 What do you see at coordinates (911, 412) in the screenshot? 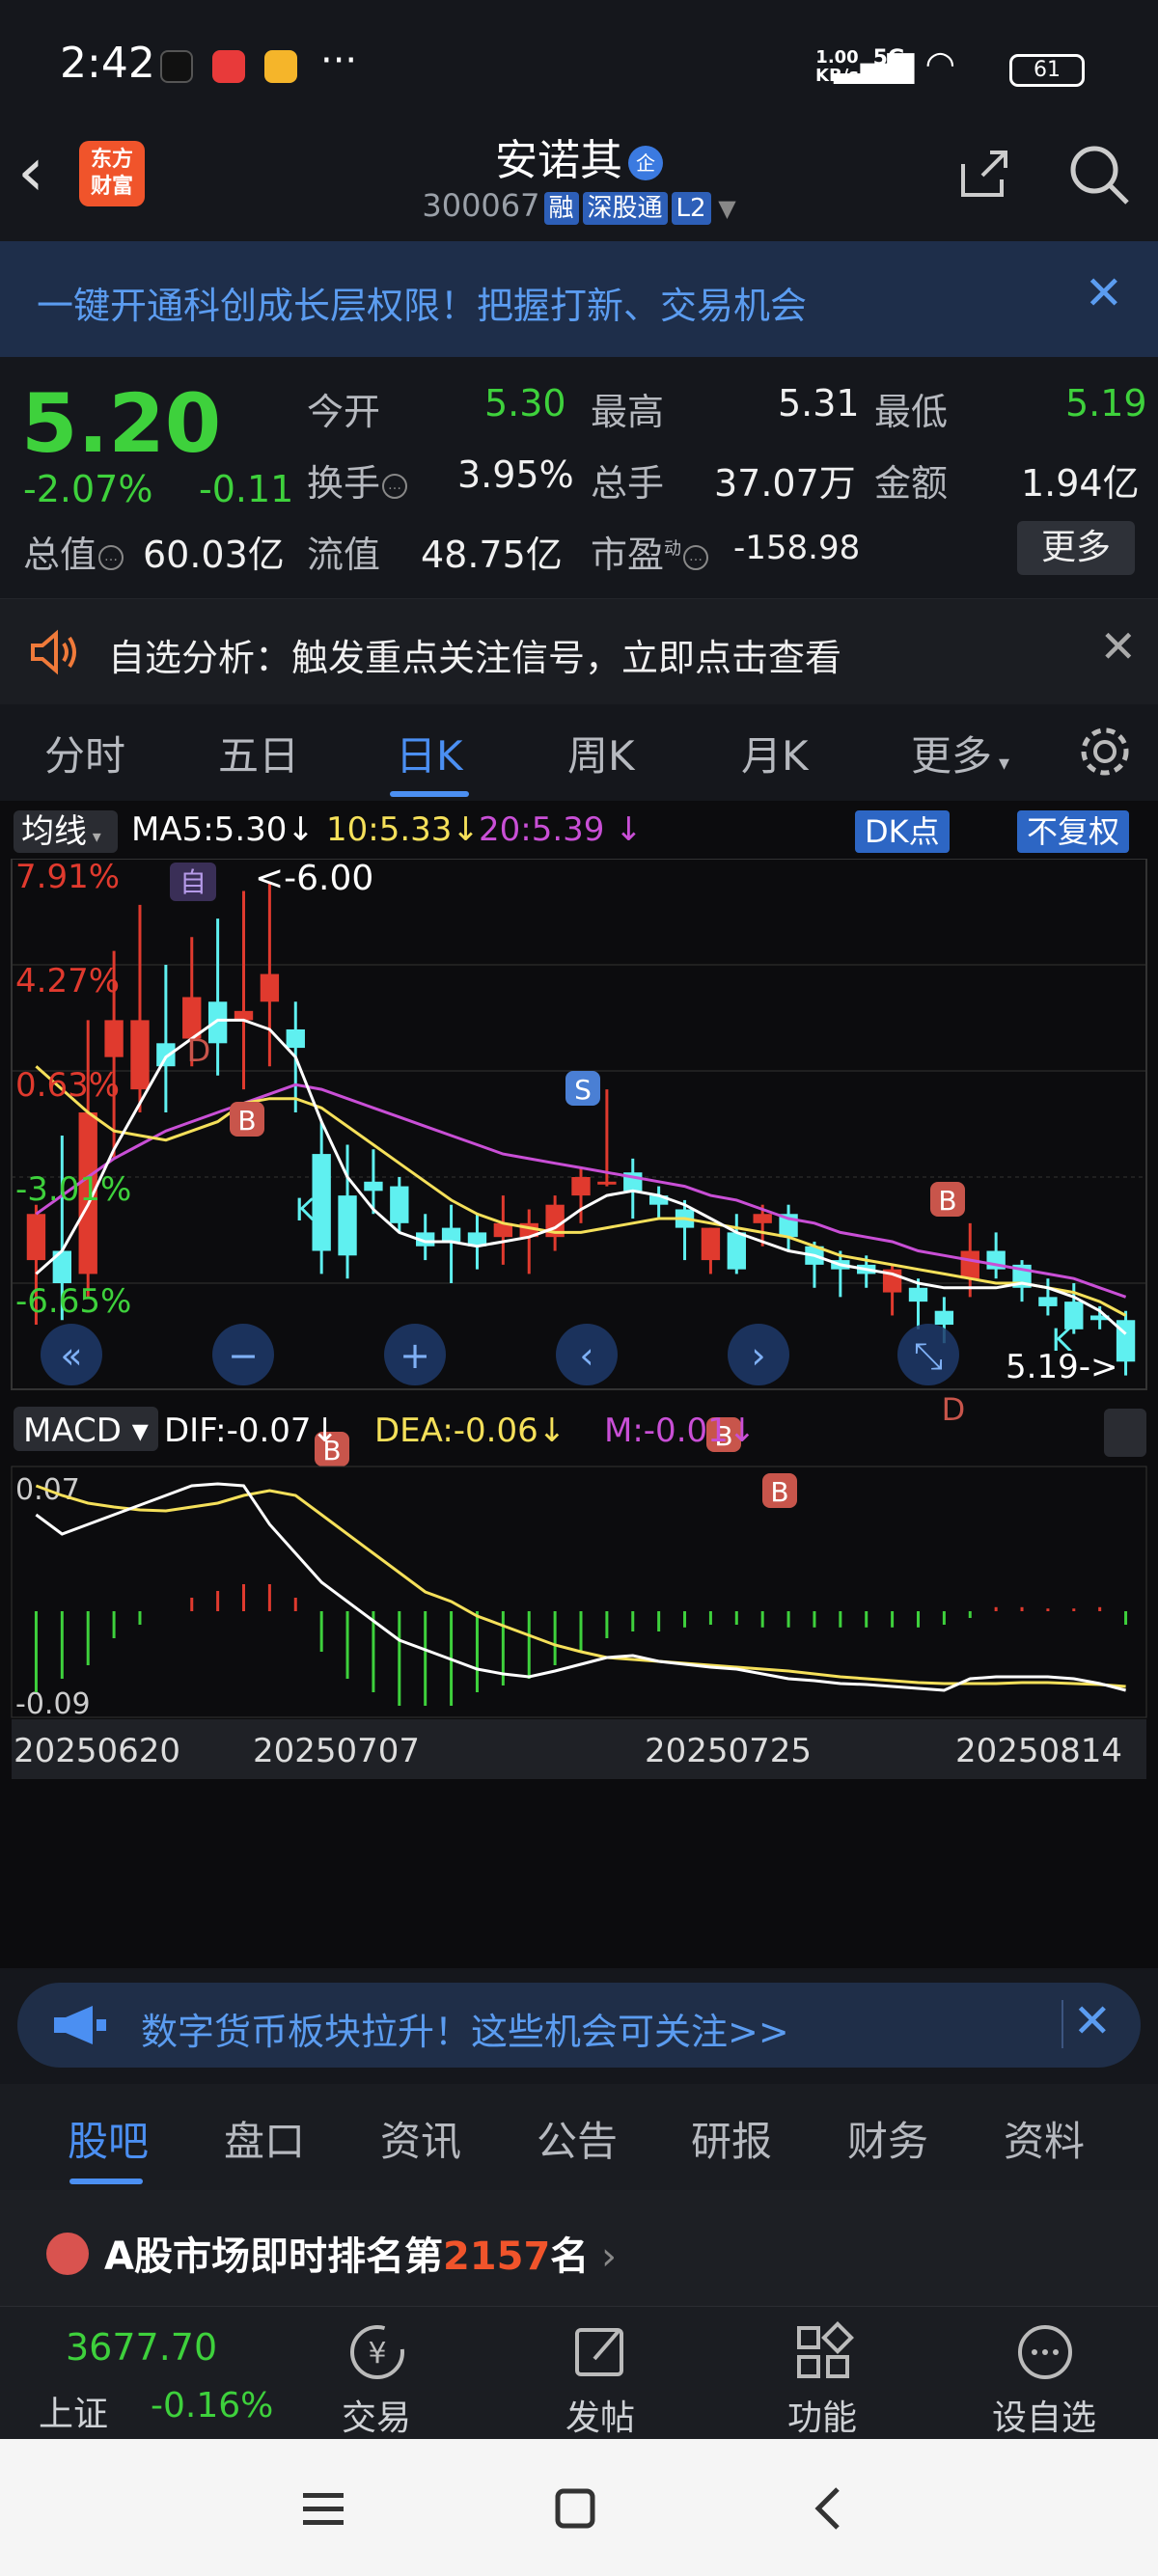
I see `low-label: 最低` at bounding box center [911, 412].